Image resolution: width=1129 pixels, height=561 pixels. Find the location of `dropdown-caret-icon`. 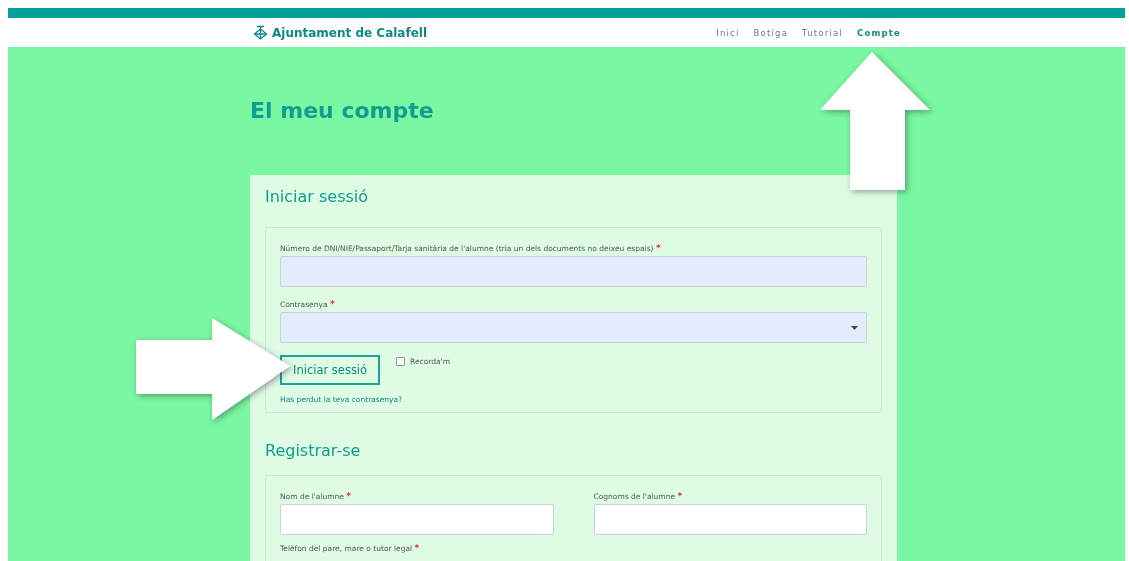

dropdown-caret-icon is located at coordinates (854, 327).